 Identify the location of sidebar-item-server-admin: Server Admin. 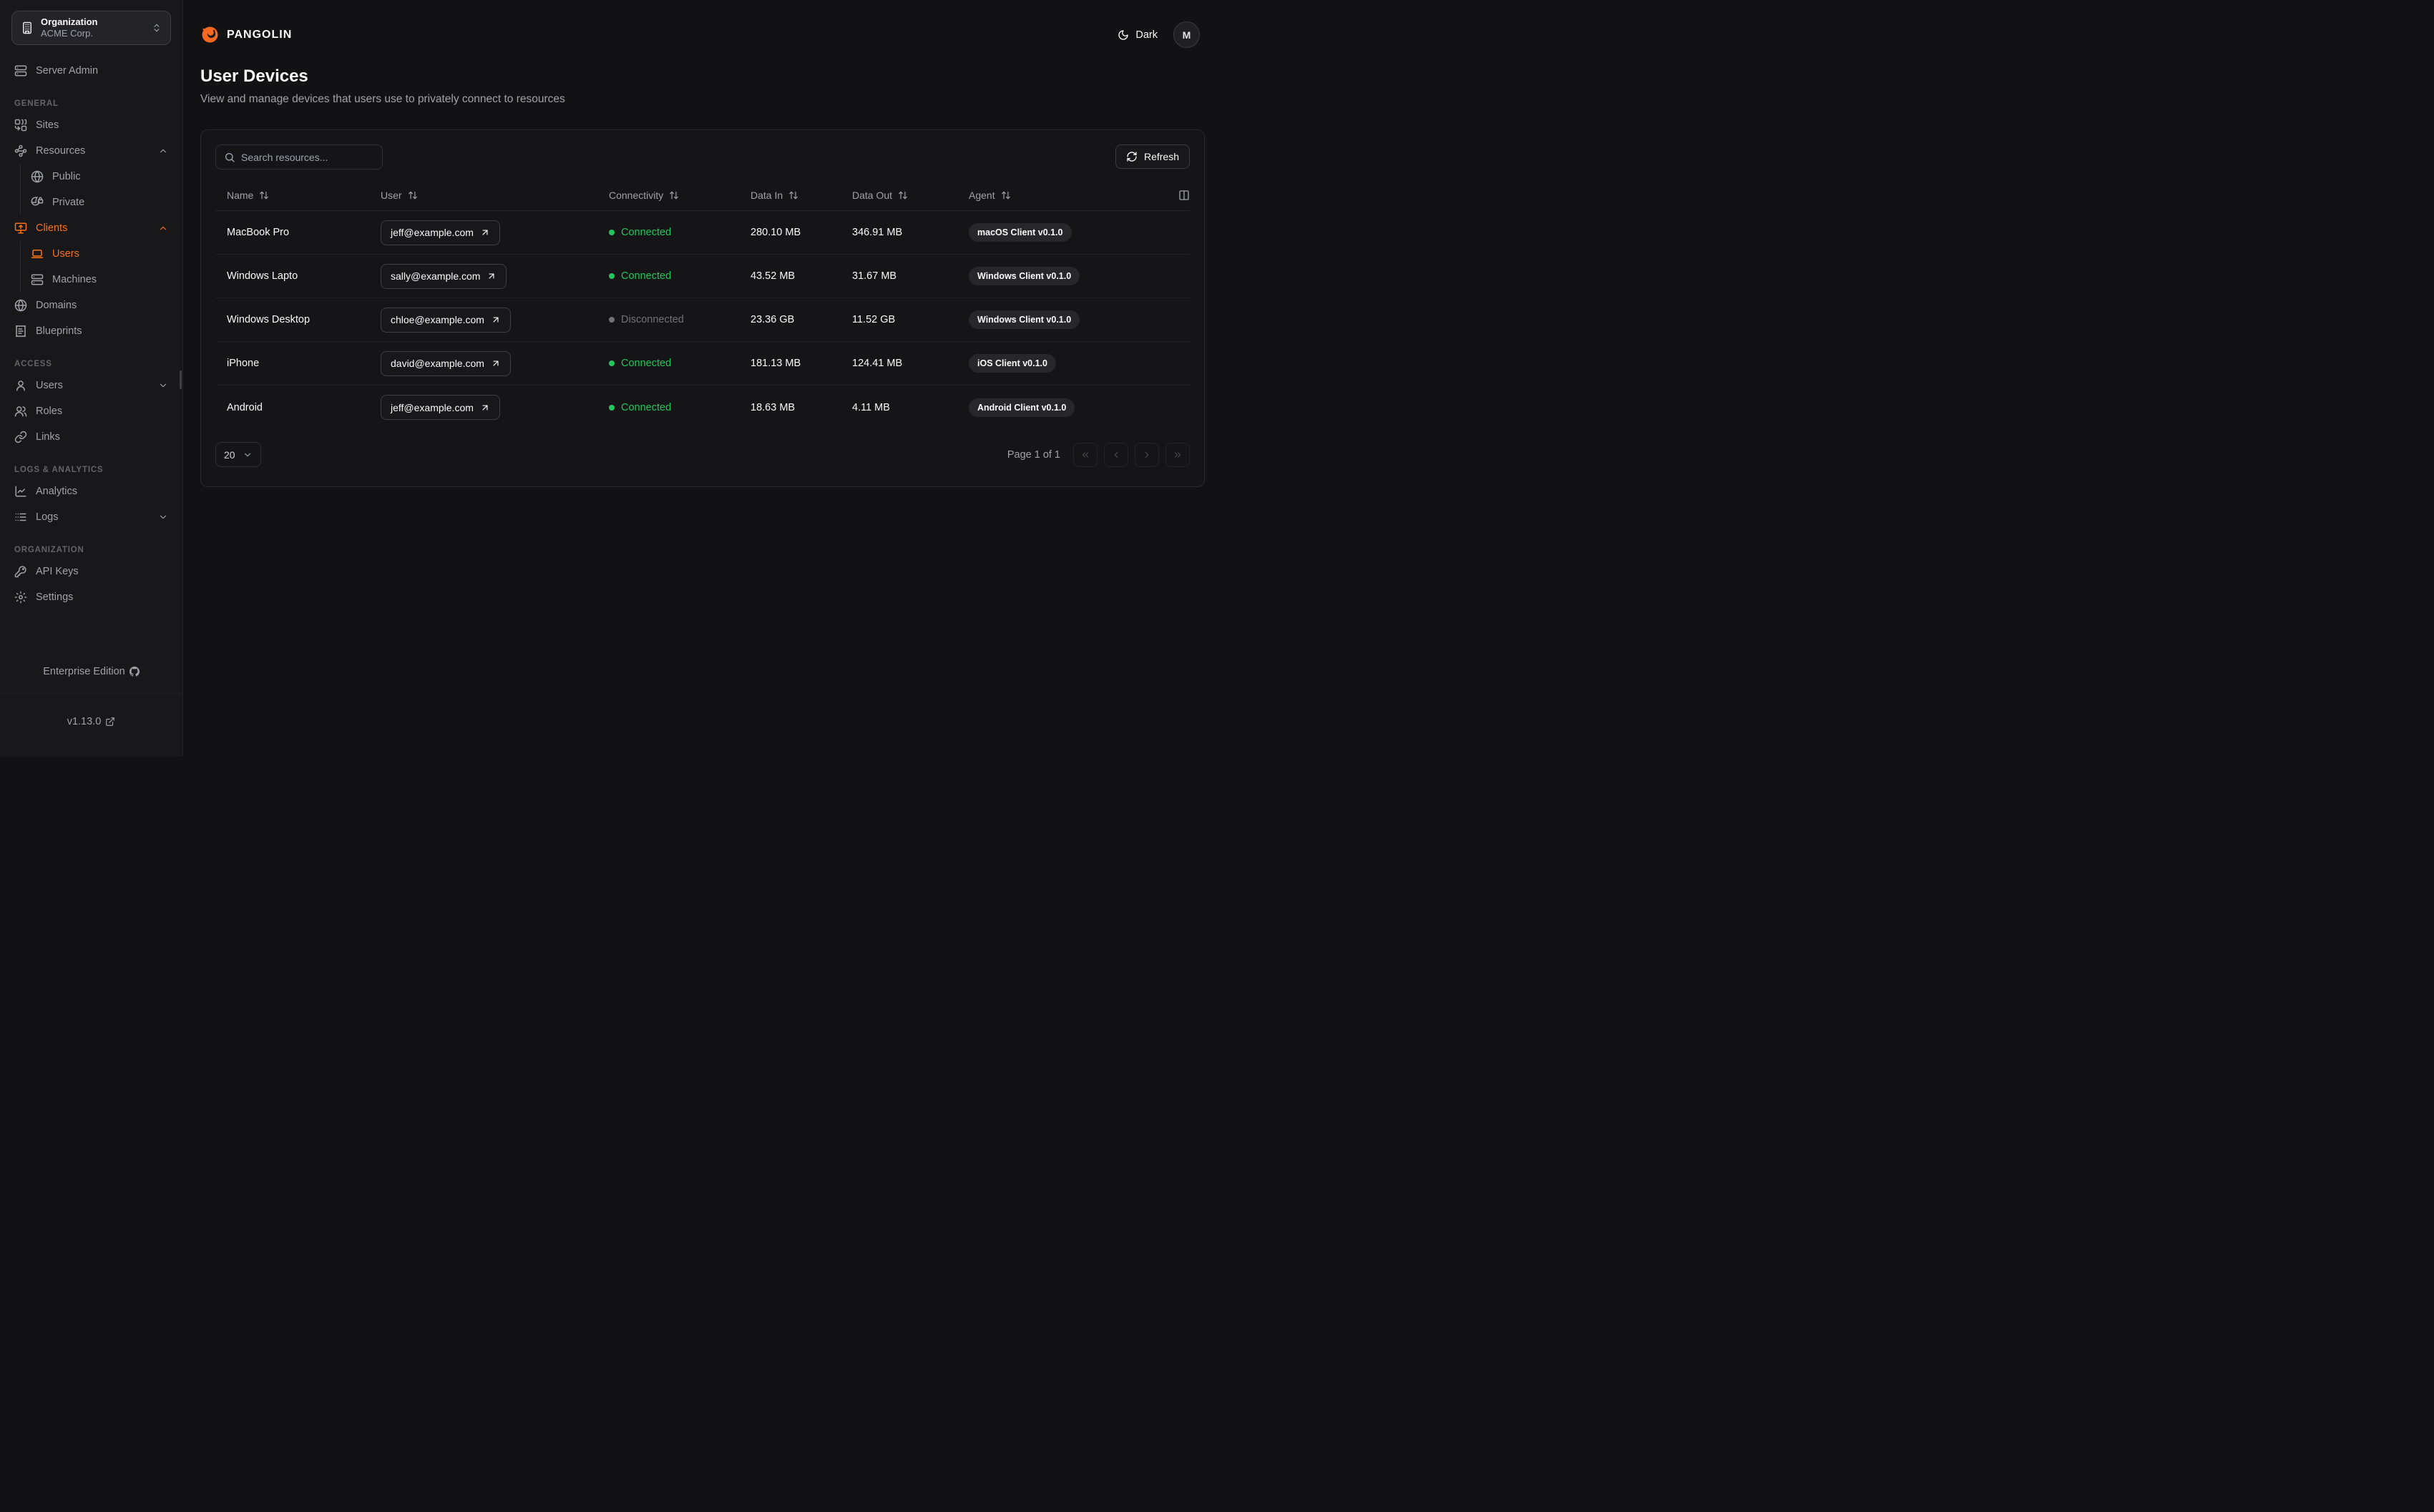
(91, 71).